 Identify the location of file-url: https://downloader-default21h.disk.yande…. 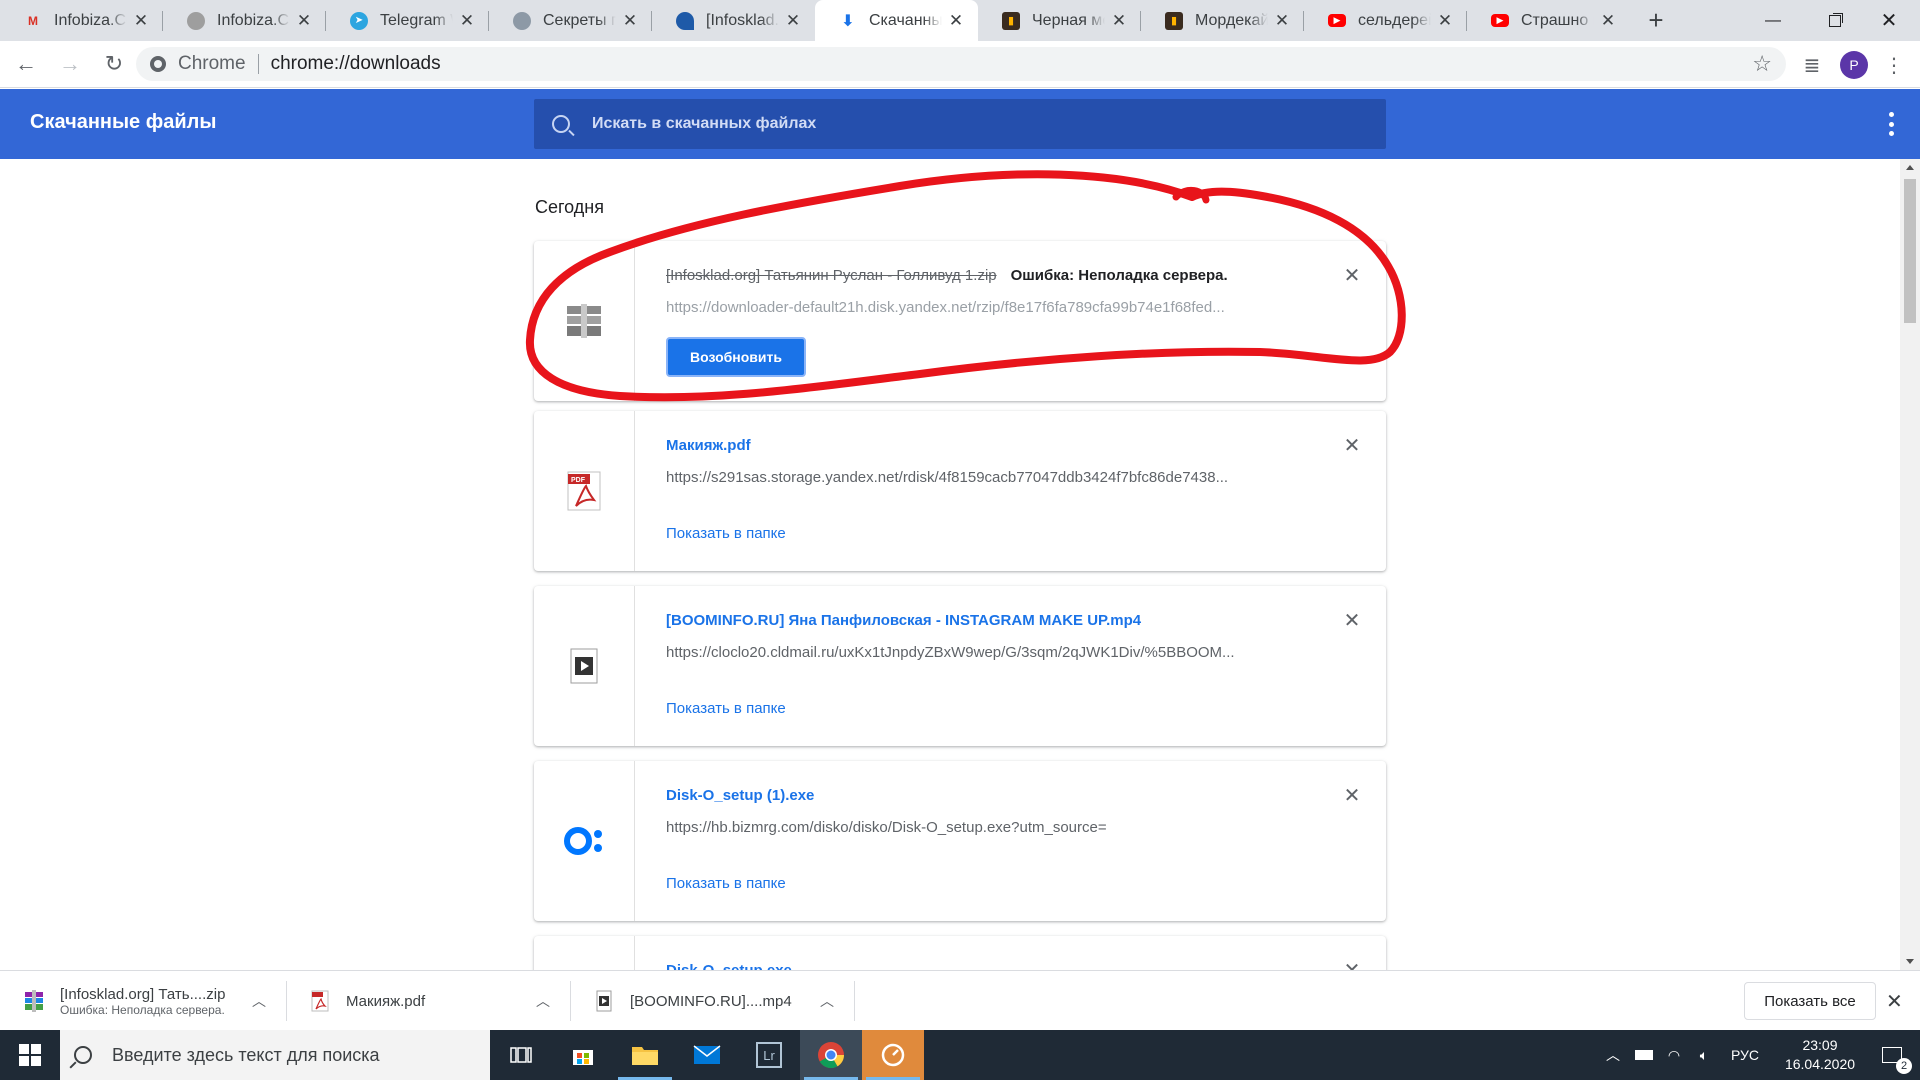
(976, 307).